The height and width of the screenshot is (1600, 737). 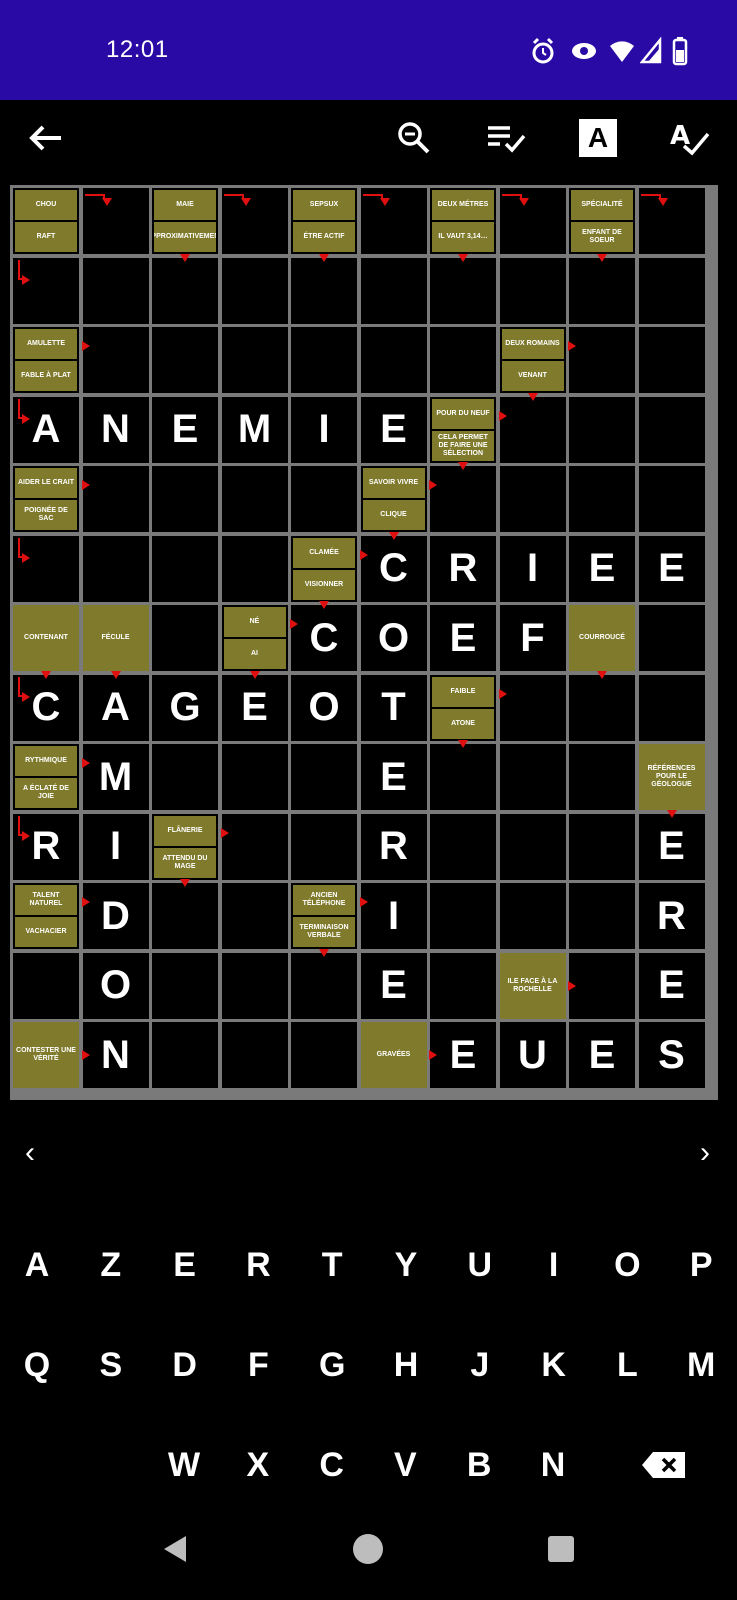 What do you see at coordinates (254, 654) in the screenshot?
I see `clue-box: AI` at bounding box center [254, 654].